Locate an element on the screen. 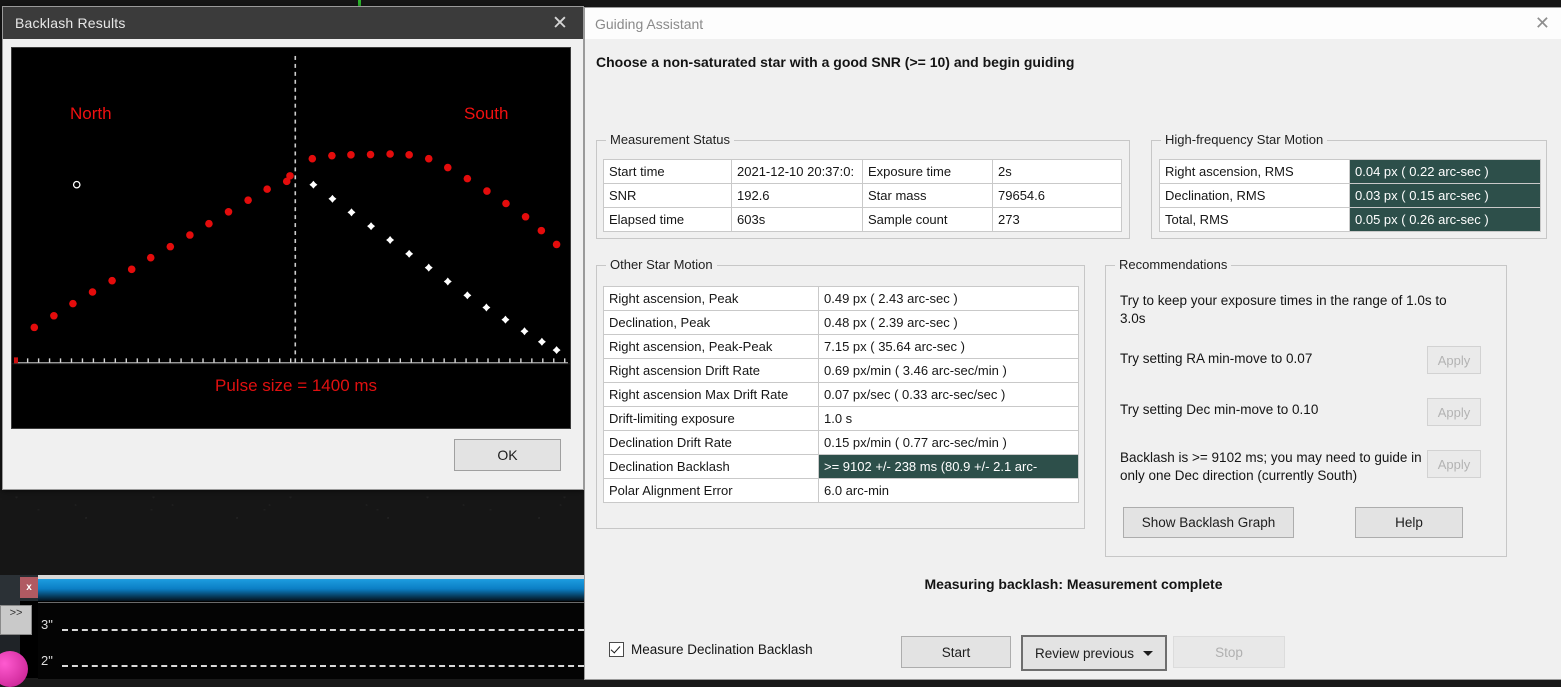  other-motion-value: 1.0 s is located at coordinates (948, 418).